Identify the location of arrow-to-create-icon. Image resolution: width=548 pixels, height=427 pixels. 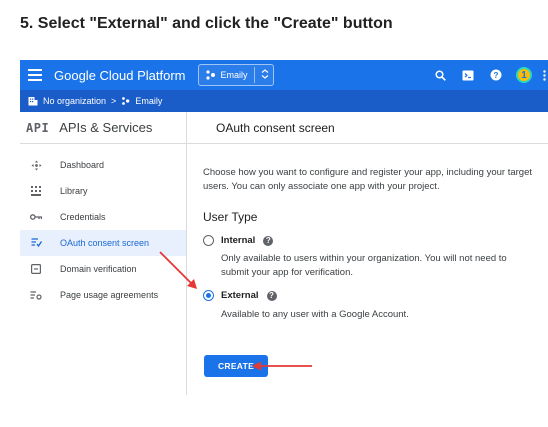
(282, 366).